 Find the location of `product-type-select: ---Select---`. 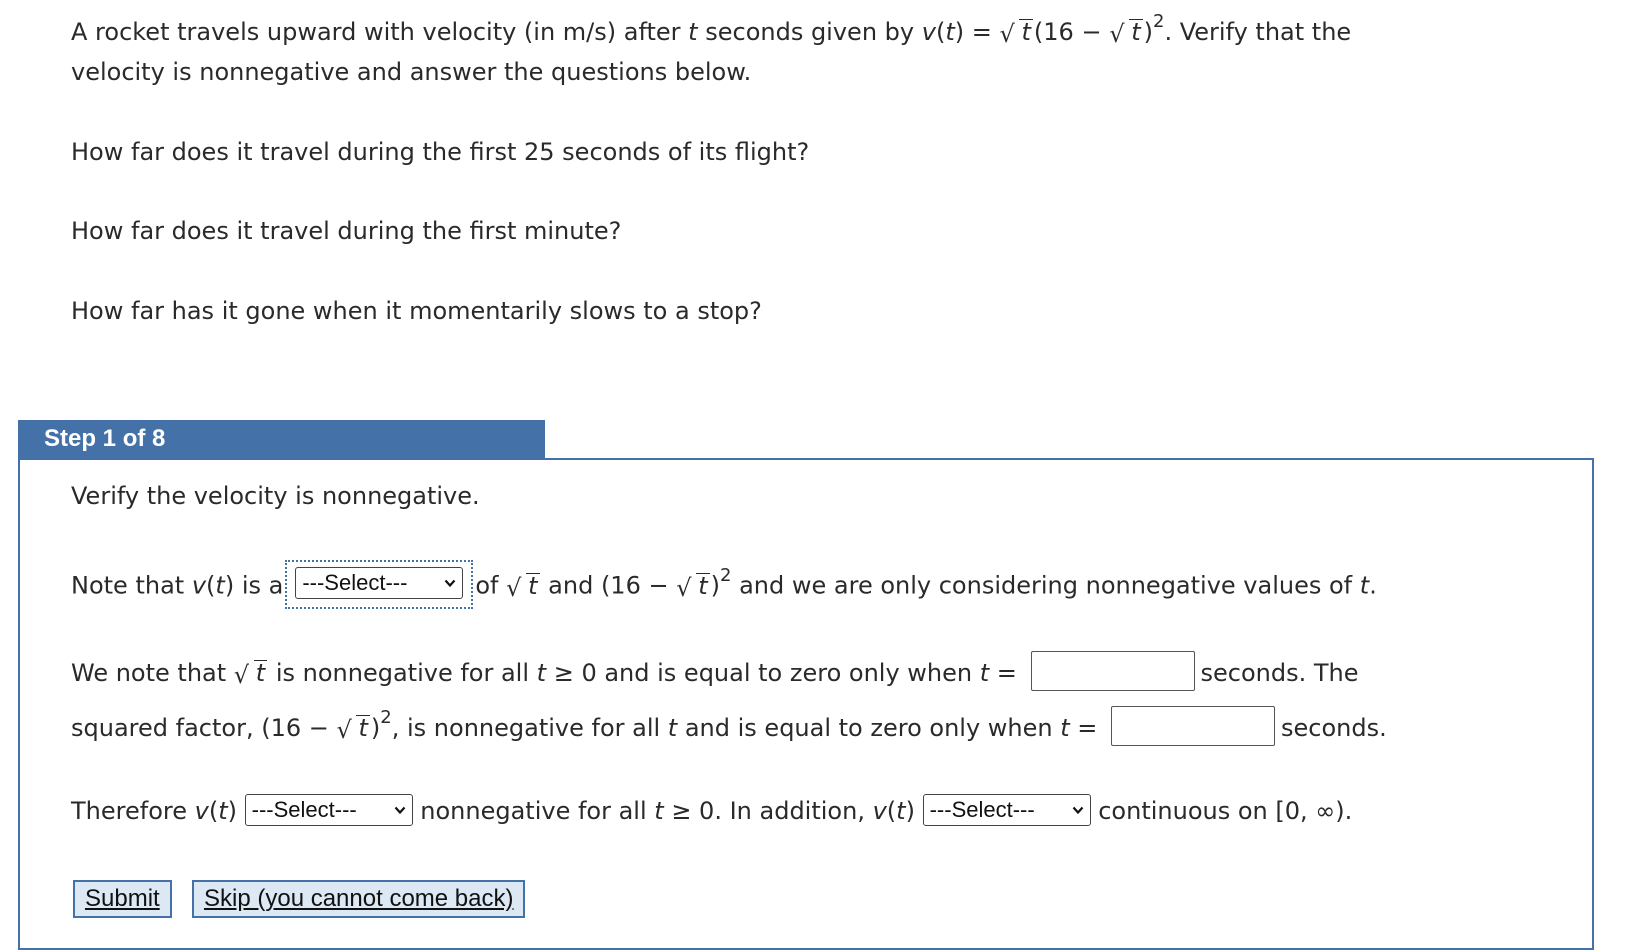

product-type-select: ---Select--- is located at coordinates (379, 583).